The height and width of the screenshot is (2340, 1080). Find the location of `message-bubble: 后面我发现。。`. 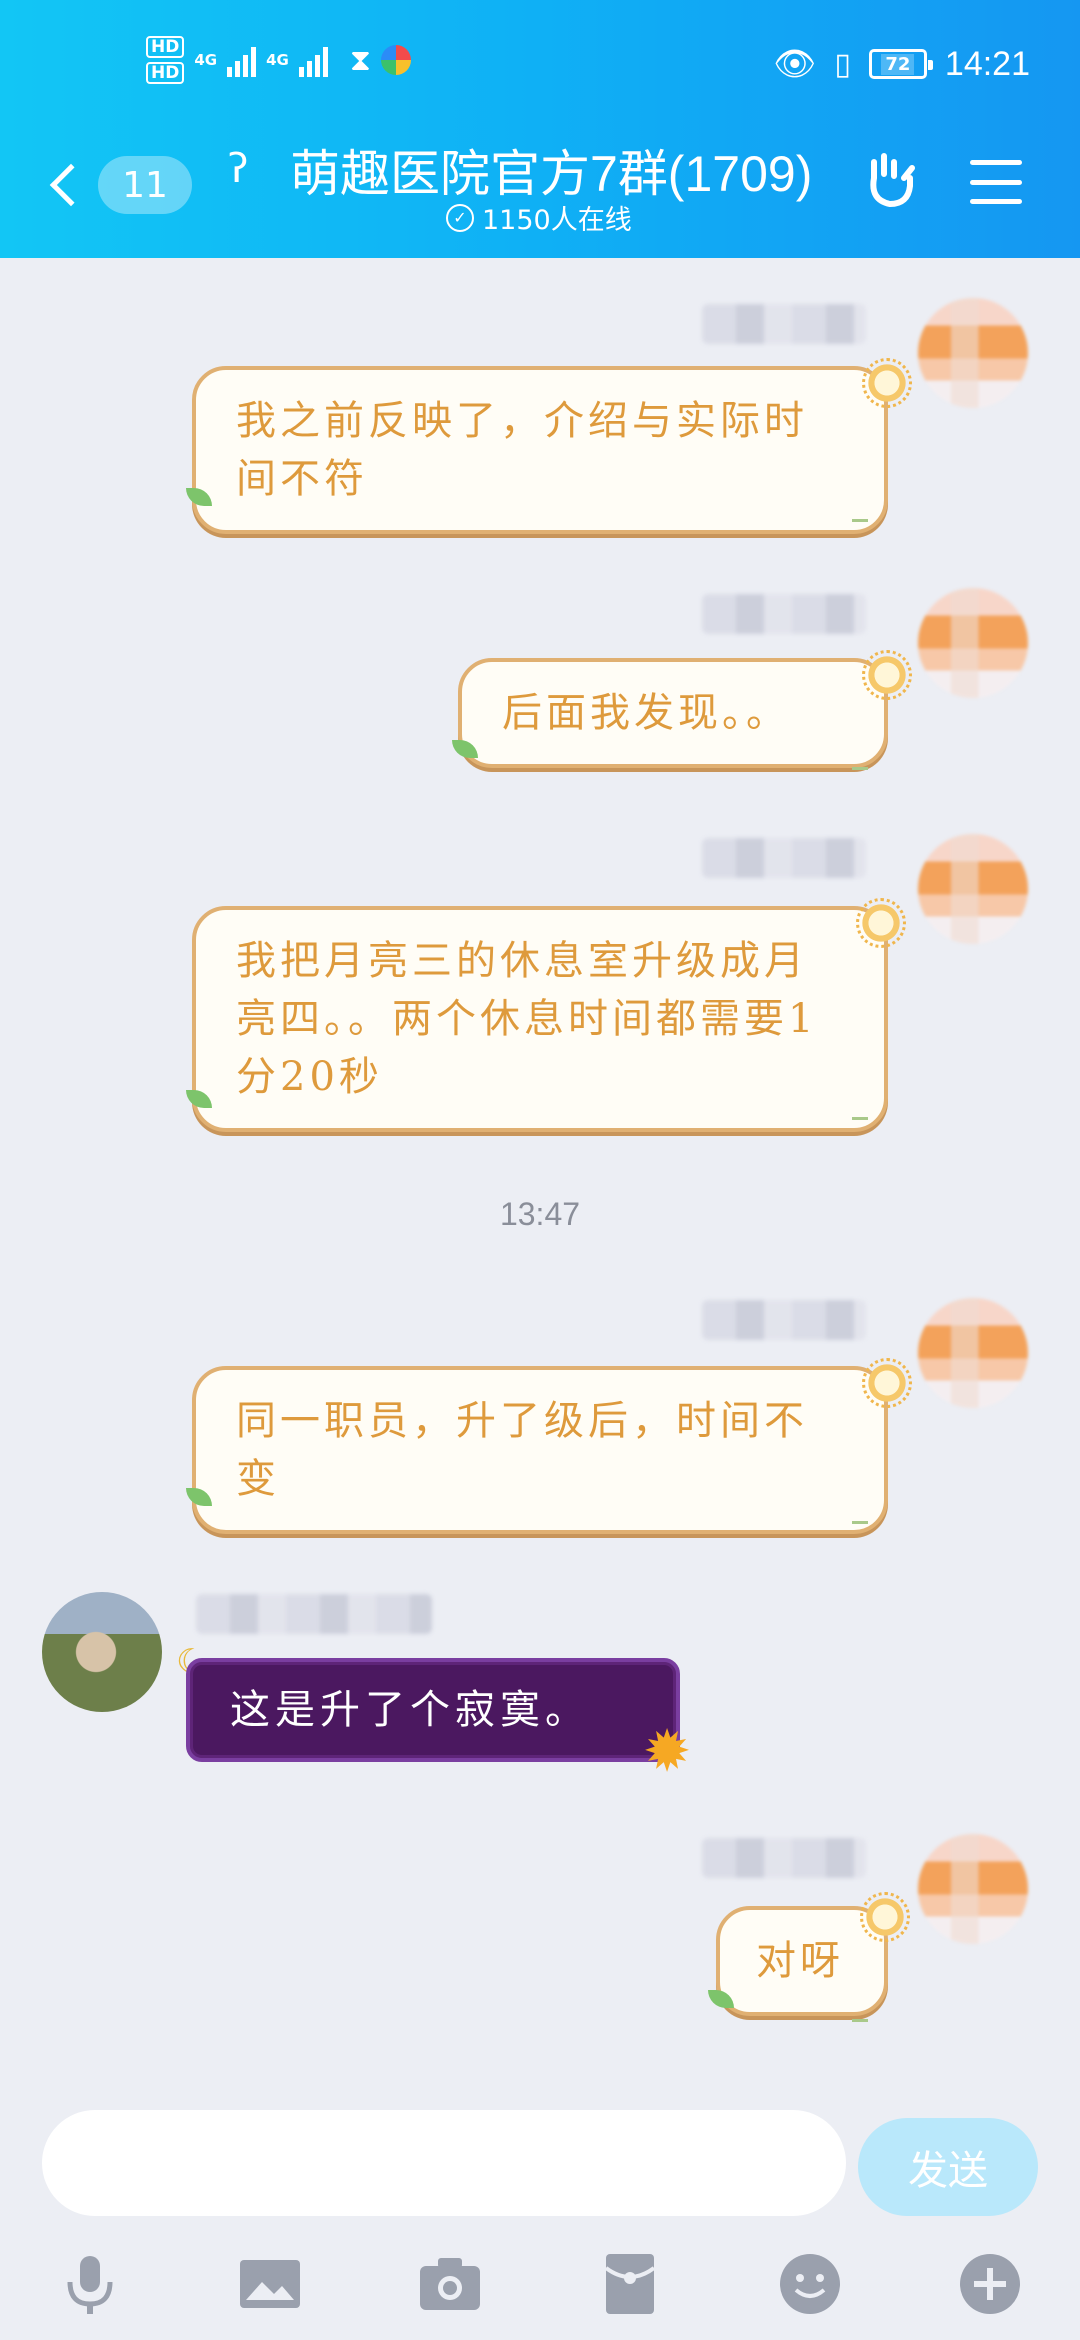

message-bubble: 后面我发现。。 is located at coordinates (673, 713).